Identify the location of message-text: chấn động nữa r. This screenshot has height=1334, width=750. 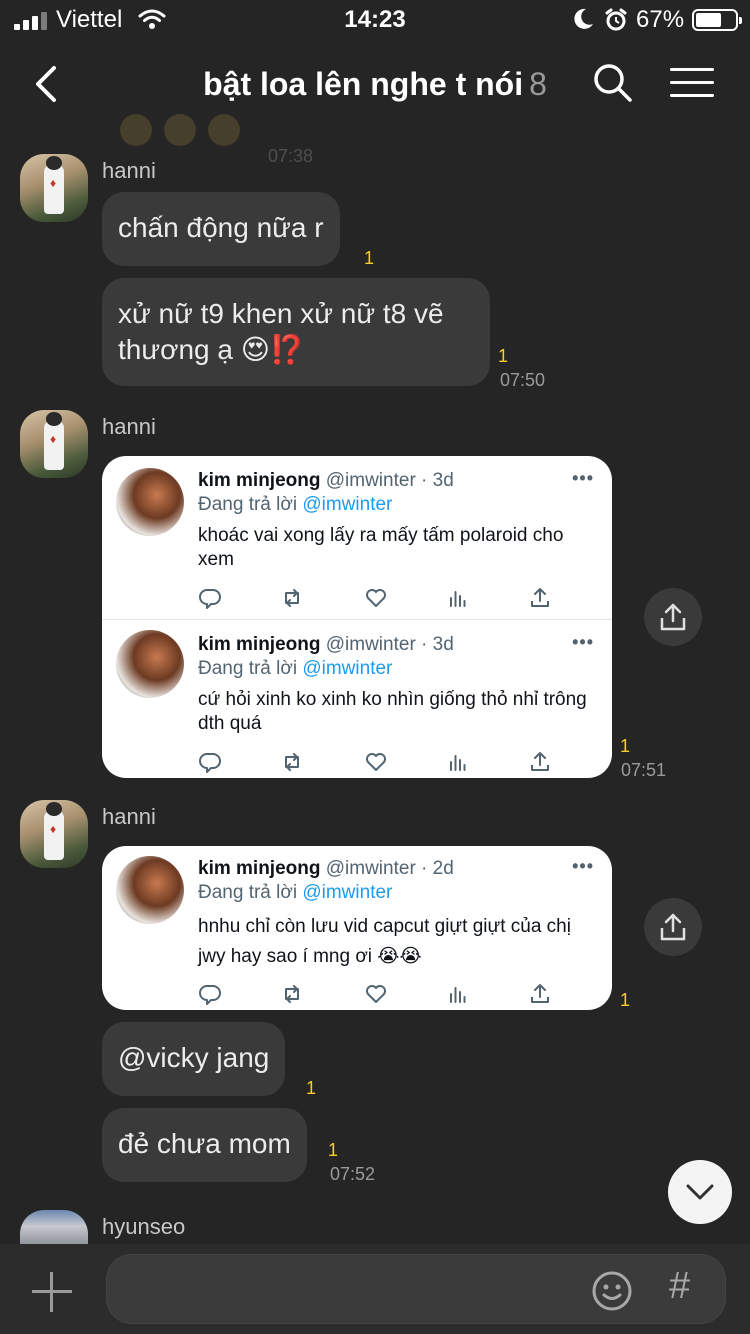
(221, 227).